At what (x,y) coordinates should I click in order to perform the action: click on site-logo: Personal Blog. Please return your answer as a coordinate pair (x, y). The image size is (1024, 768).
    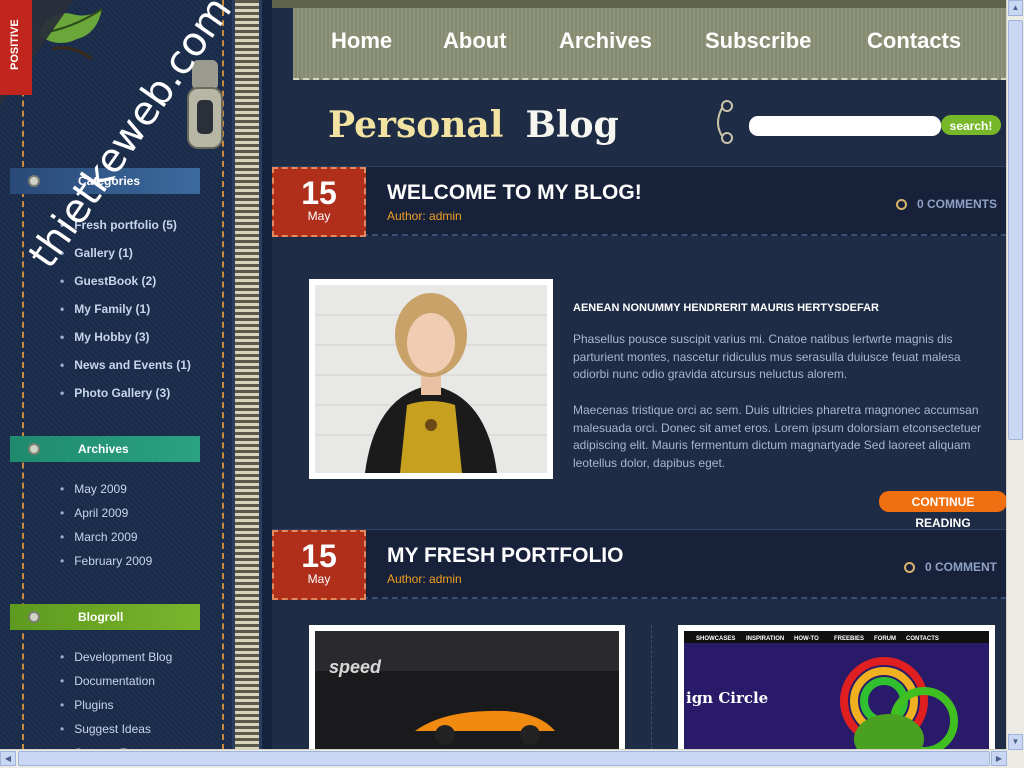
    Looking at the image, I should click on (473, 125).